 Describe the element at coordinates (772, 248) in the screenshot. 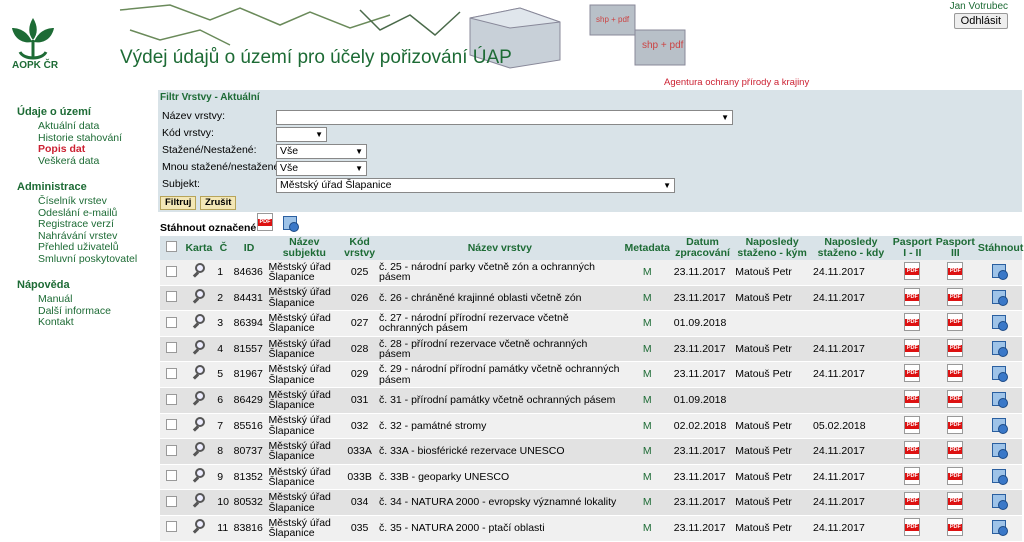

I see `column-header: Naposledy staženo - kým` at that location.